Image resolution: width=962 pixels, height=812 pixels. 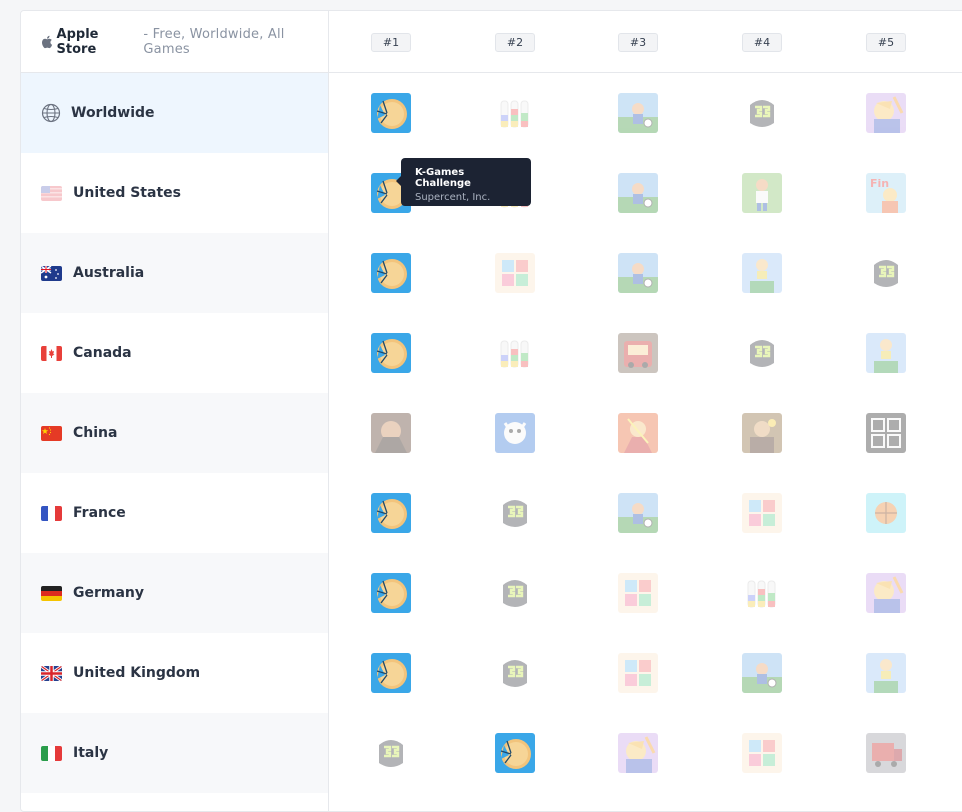 I want to click on country-row-united-kingdom: United Kingdom, so click(x=174, y=673).